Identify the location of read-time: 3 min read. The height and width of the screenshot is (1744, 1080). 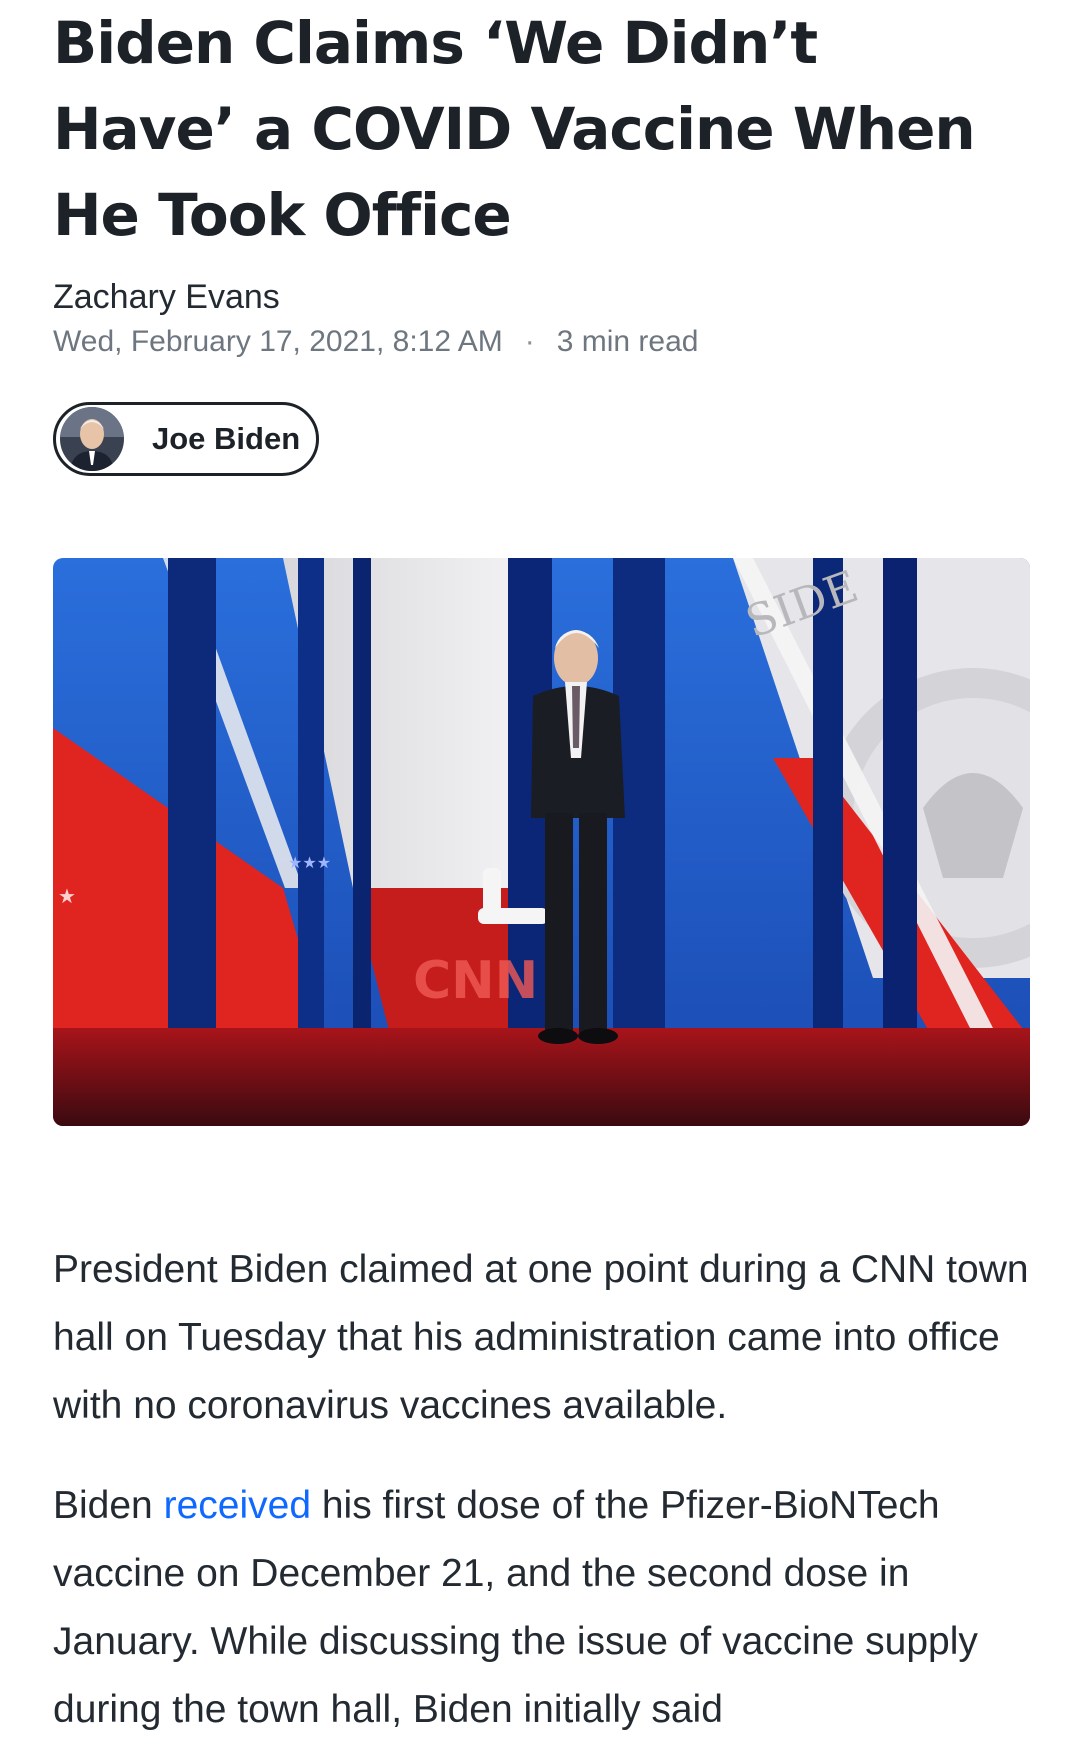
(627, 341).